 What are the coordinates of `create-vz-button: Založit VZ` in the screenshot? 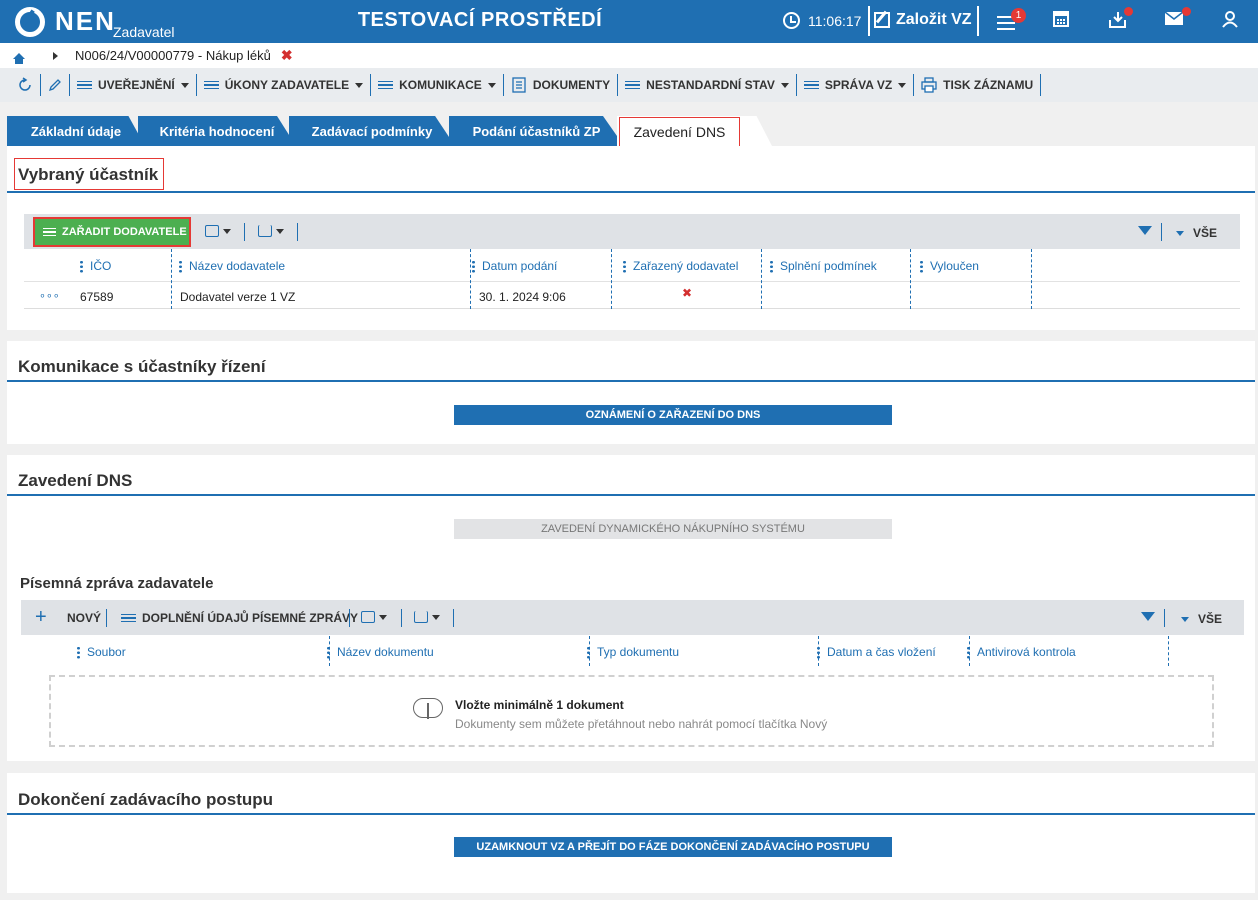 It's located at (923, 20).